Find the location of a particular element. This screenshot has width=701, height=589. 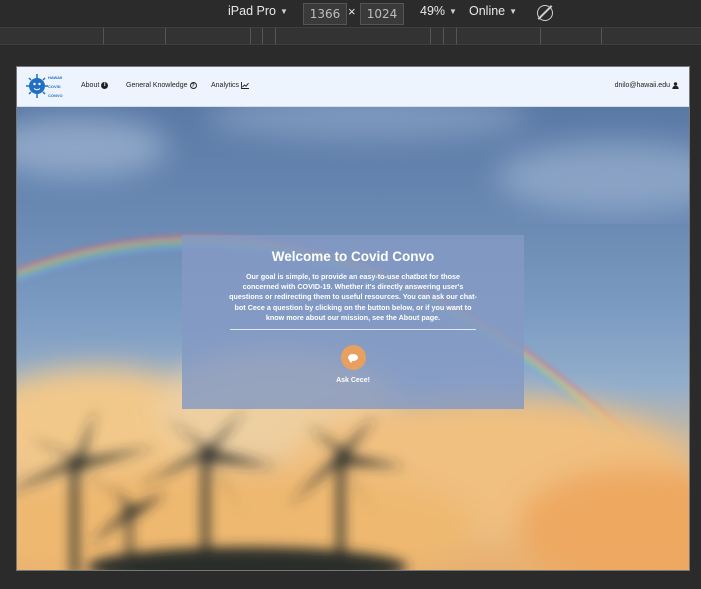

user-menu: dnilo@hawaii.edu is located at coordinates (647, 85).